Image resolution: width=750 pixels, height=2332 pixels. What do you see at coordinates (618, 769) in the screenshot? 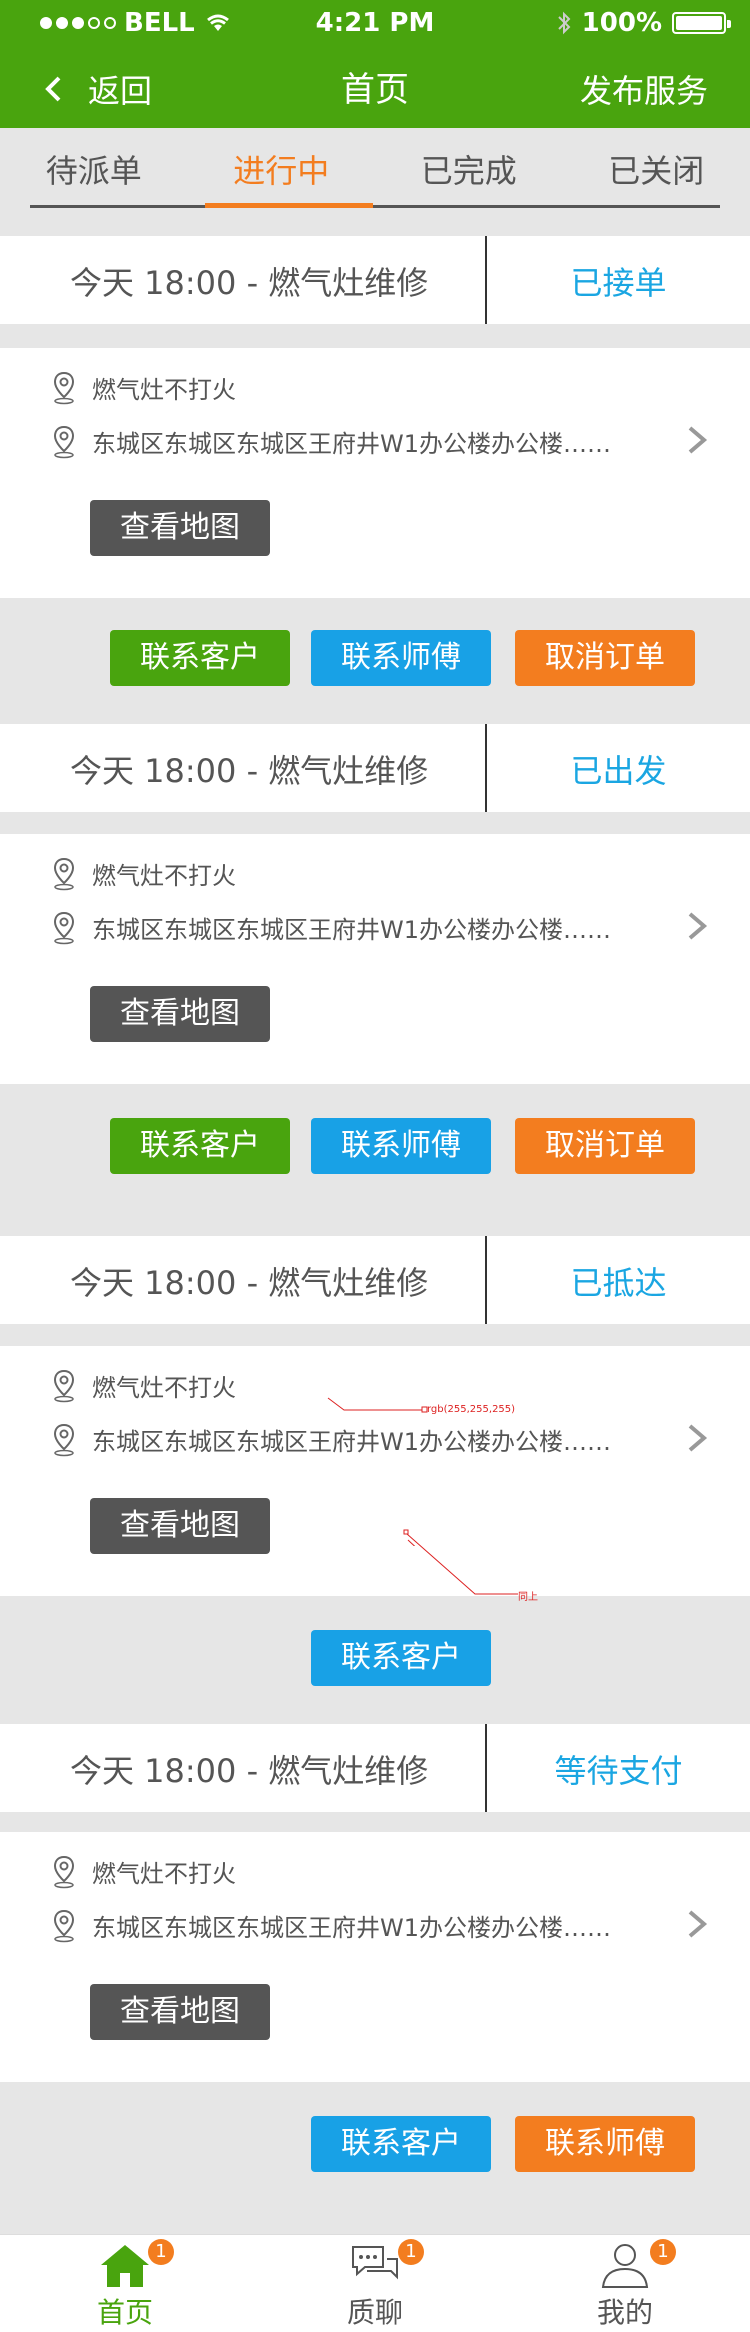
I see `order-state: 已出发` at bounding box center [618, 769].